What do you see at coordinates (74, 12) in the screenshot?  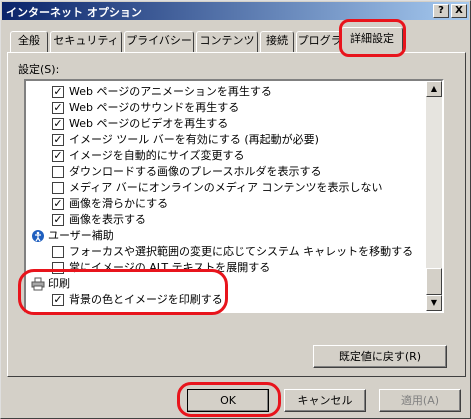 I see `window-title: インターネット オプション` at bounding box center [74, 12].